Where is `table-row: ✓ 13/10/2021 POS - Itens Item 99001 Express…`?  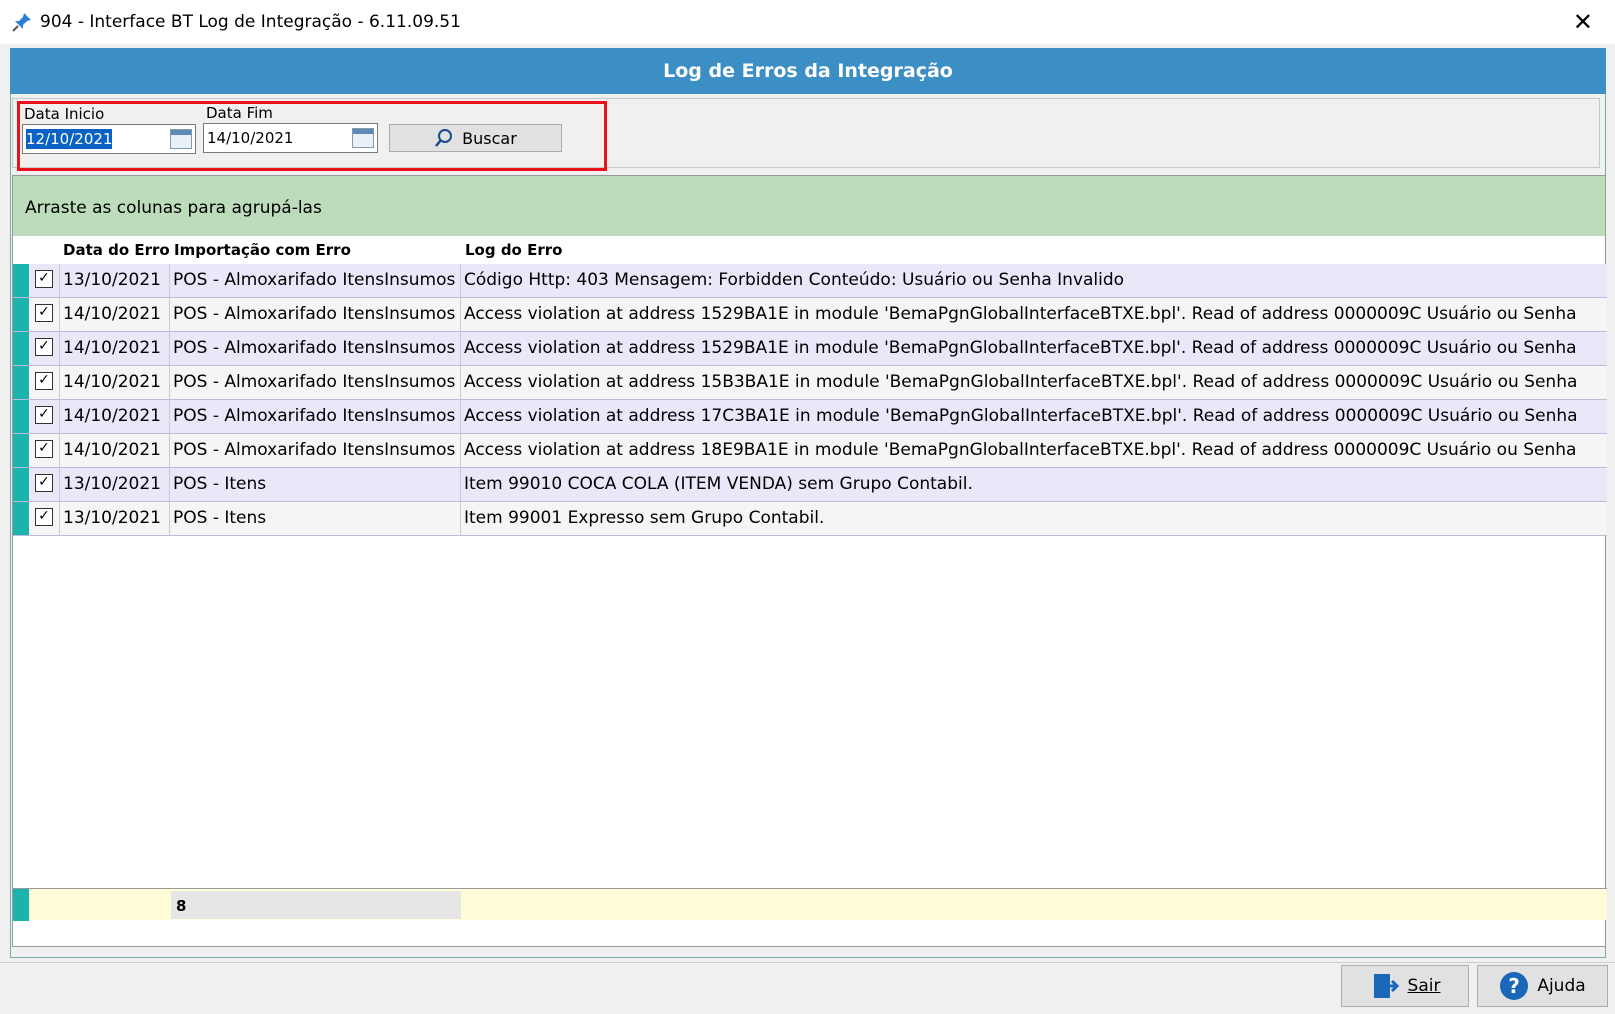 table-row: ✓ 13/10/2021 POS - Itens Item 99001 Express… is located at coordinates (810, 519).